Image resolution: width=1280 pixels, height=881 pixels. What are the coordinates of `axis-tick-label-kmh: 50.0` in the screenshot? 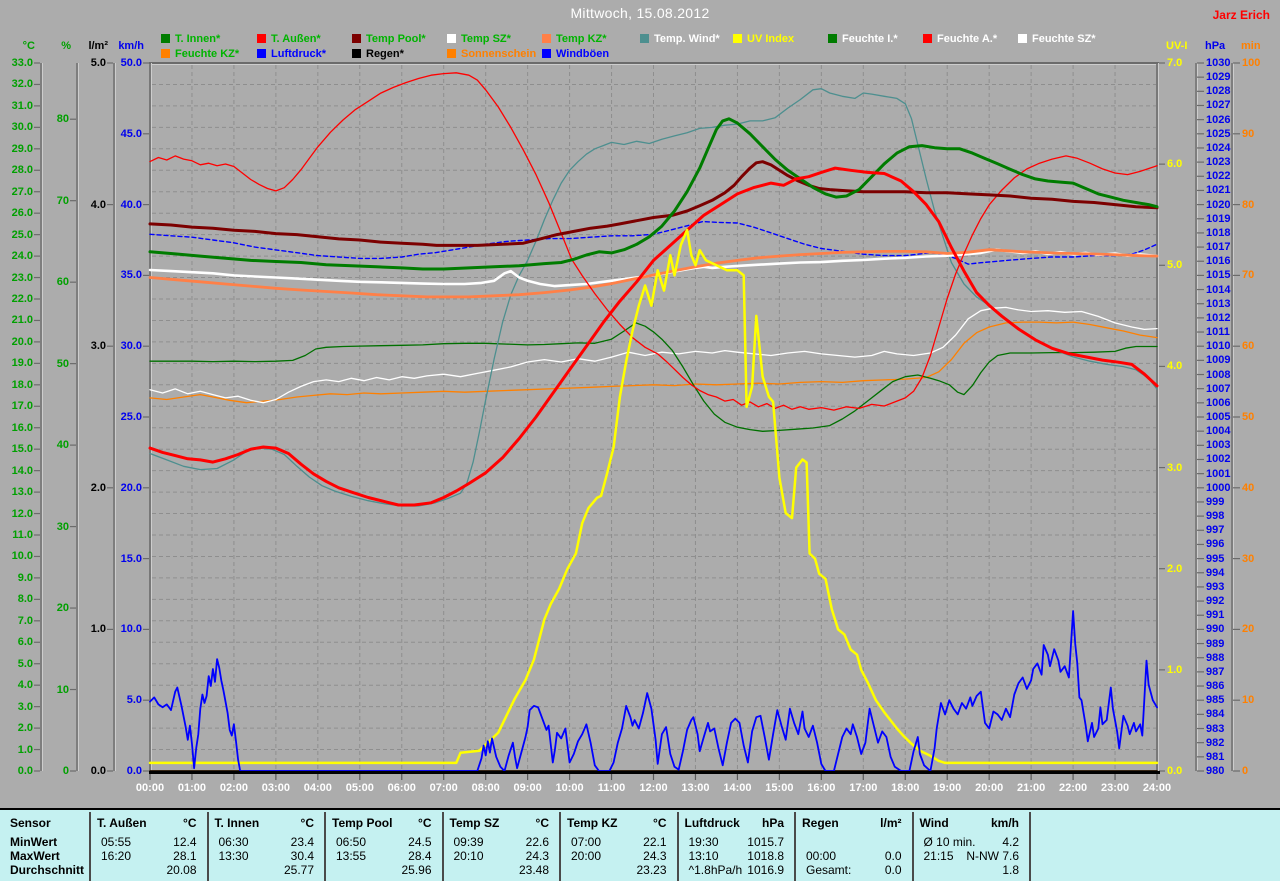 It's located at (131, 63).